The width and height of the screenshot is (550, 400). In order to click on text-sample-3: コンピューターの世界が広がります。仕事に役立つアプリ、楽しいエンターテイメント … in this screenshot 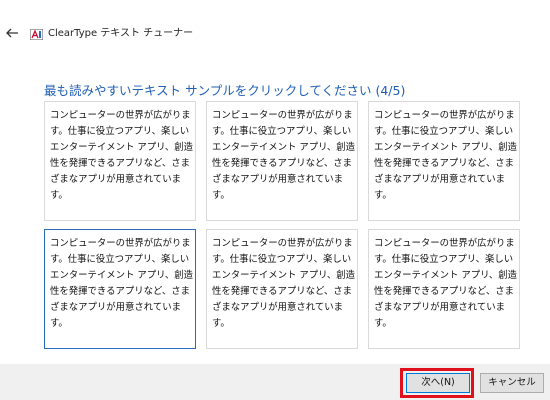, I will do `click(444, 161)`.